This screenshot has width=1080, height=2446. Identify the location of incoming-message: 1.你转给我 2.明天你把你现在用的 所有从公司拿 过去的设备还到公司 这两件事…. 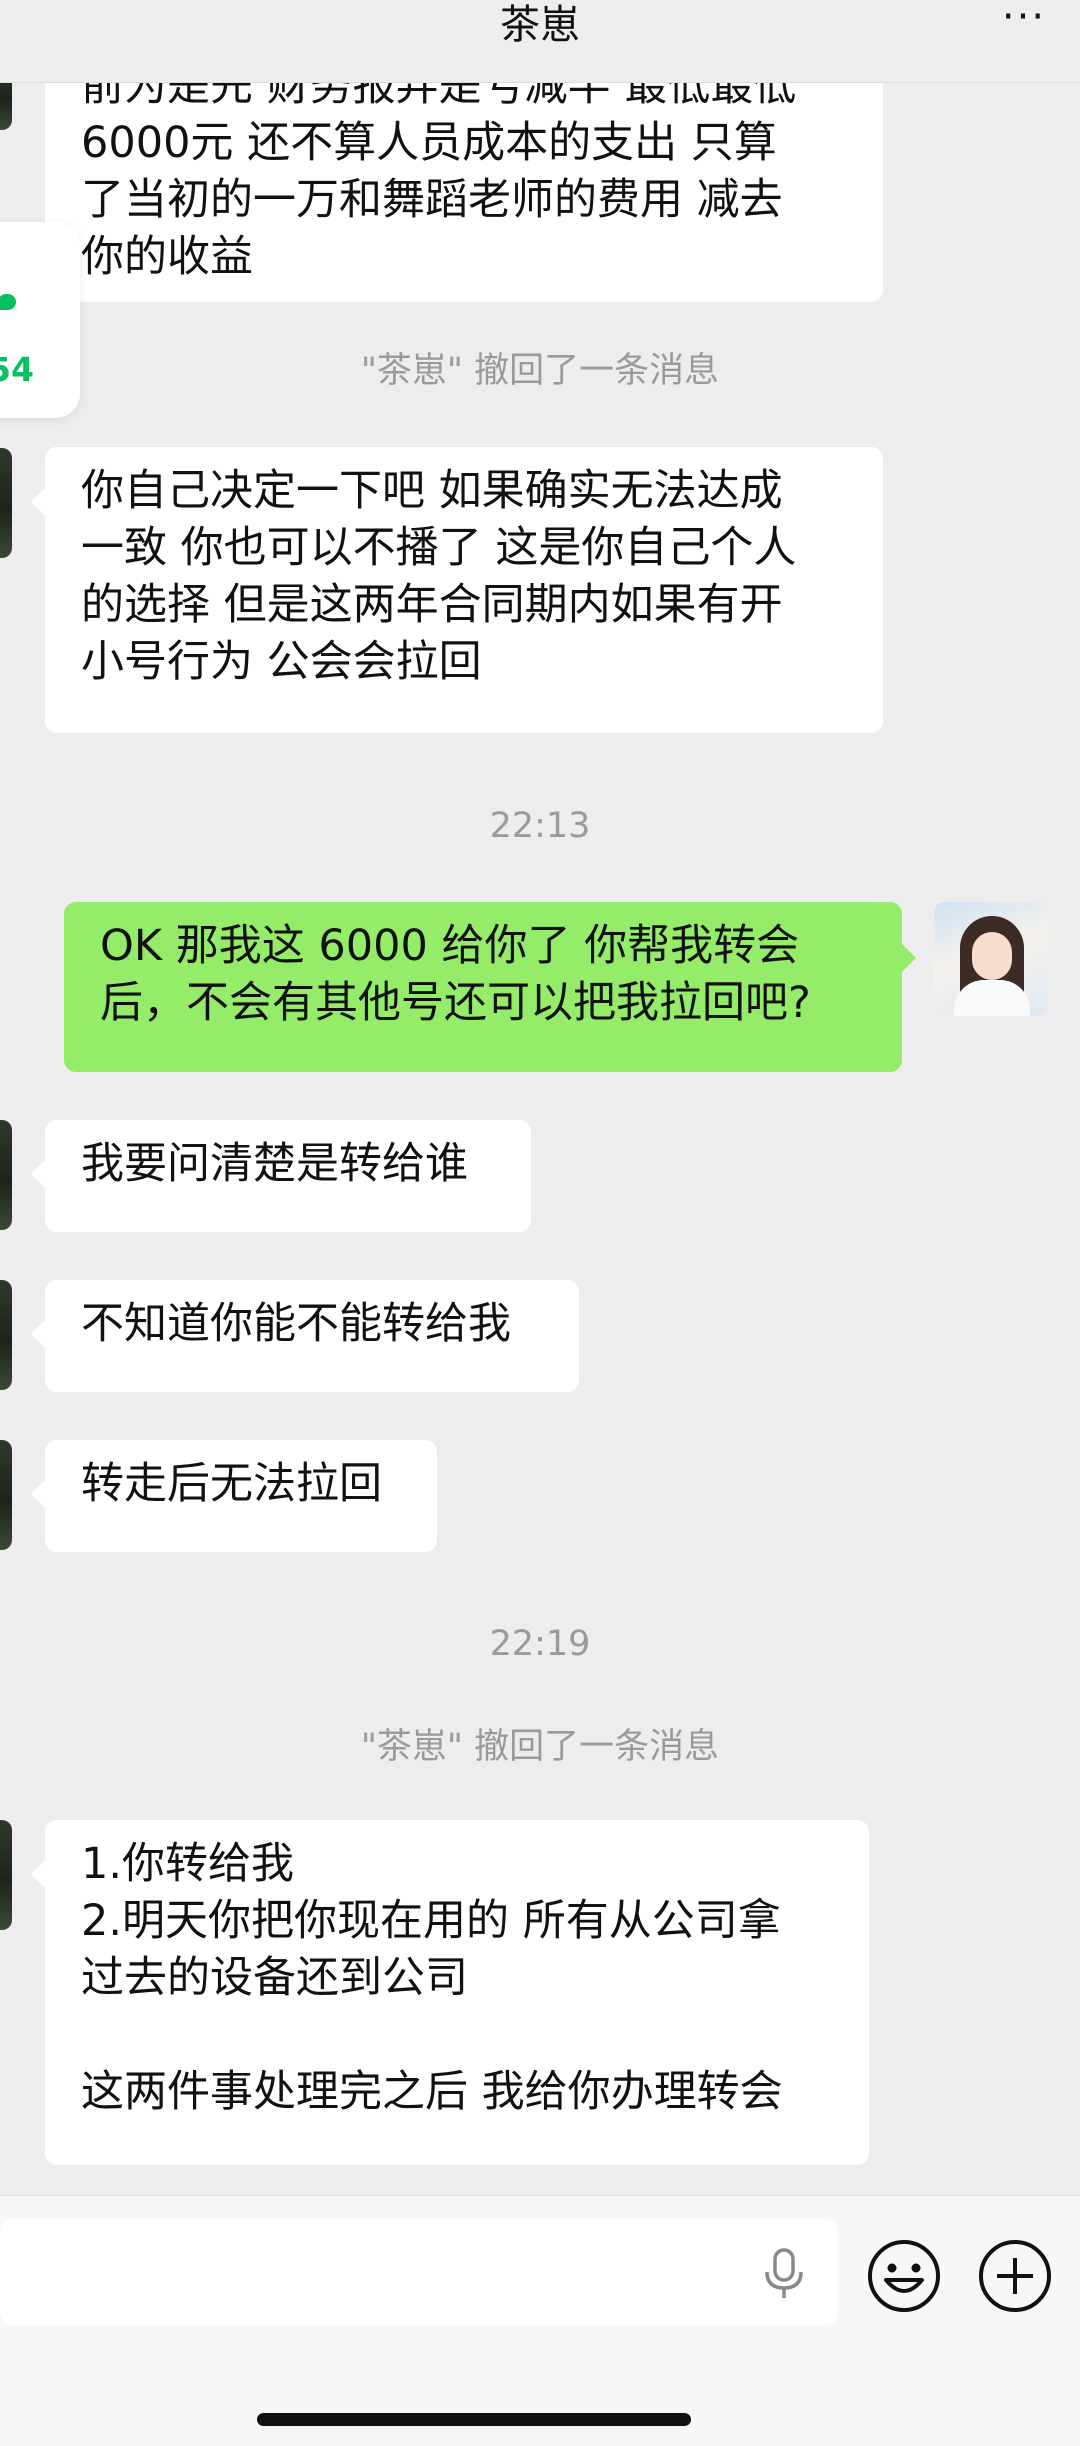
(457, 1992).